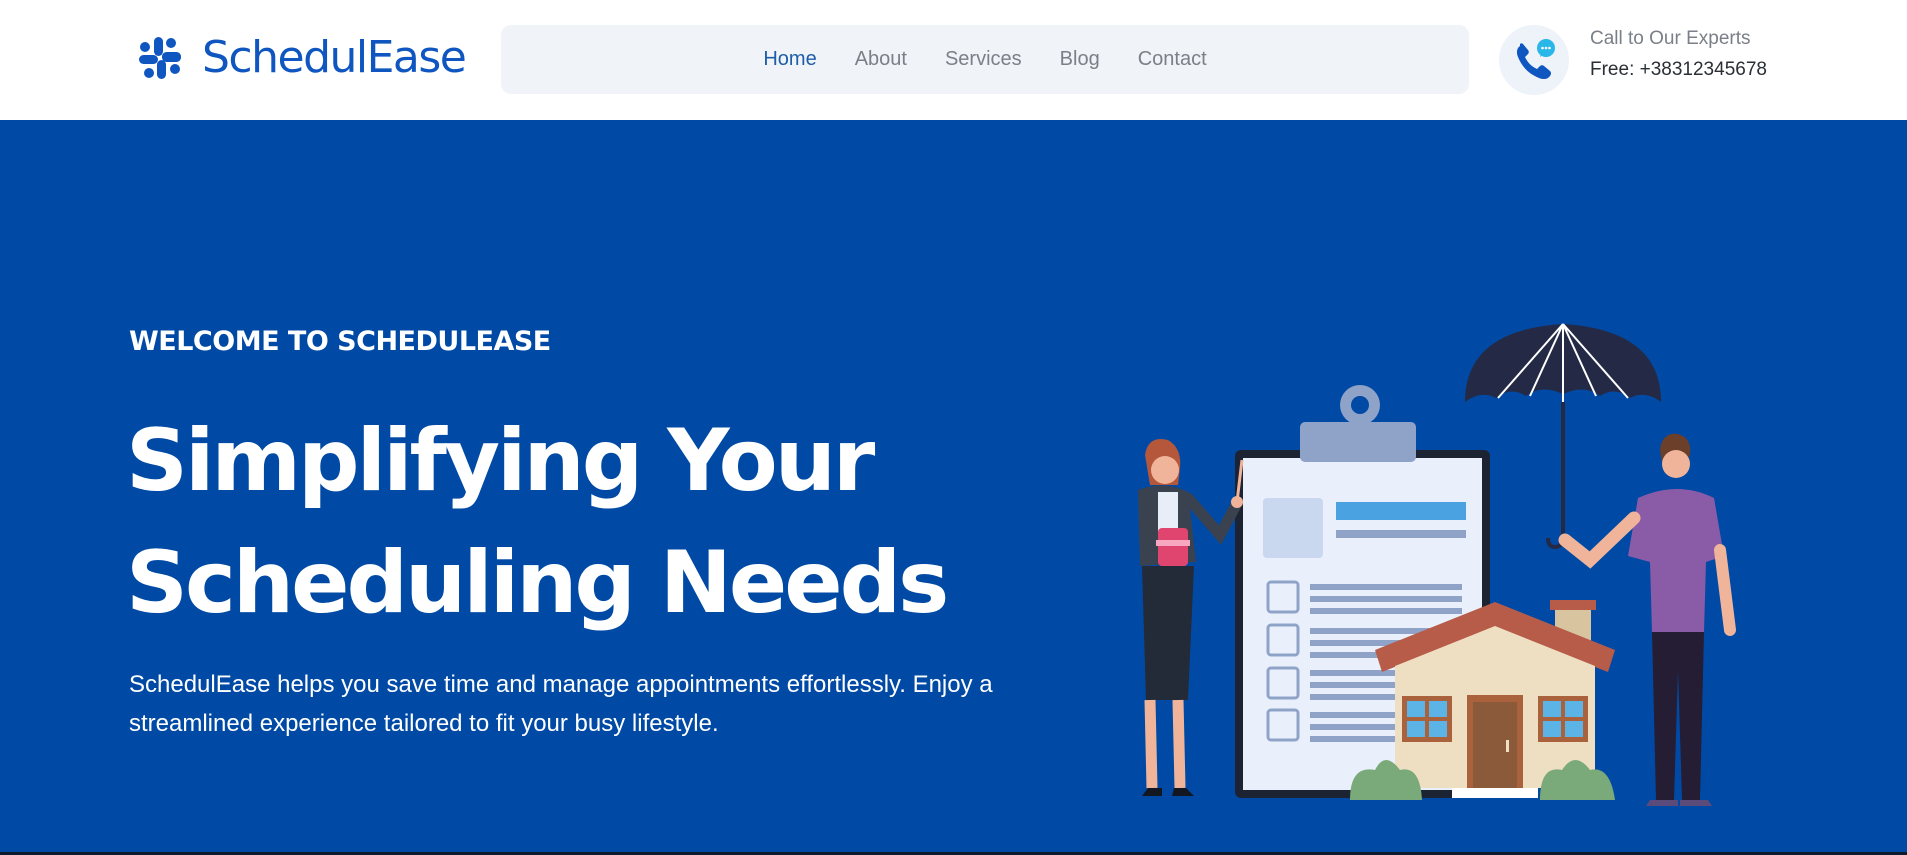  Describe the element at coordinates (881, 59) in the screenshot. I see `nav-item-about: About` at that location.